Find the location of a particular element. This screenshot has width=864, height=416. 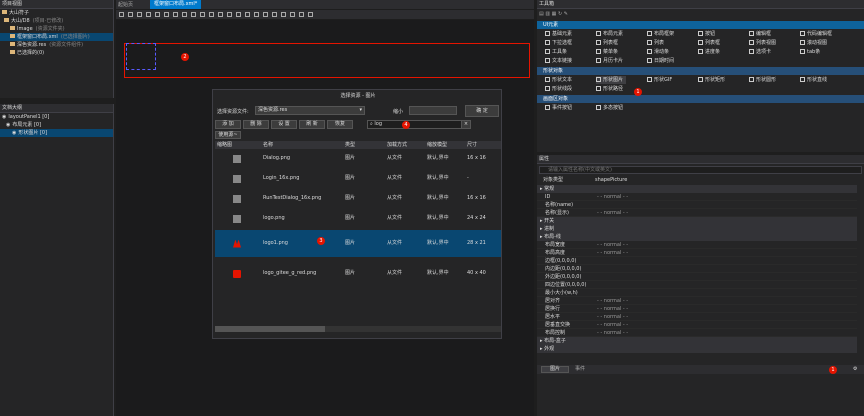

property-row: 居换行 - - normal - - is located at coordinates (697, 309).